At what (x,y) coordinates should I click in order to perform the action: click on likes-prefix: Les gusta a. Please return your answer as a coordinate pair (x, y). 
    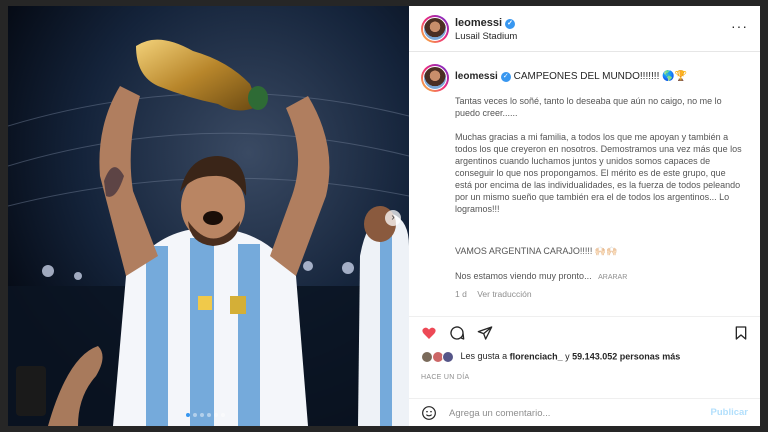
    Looking at the image, I should click on (484, 356).